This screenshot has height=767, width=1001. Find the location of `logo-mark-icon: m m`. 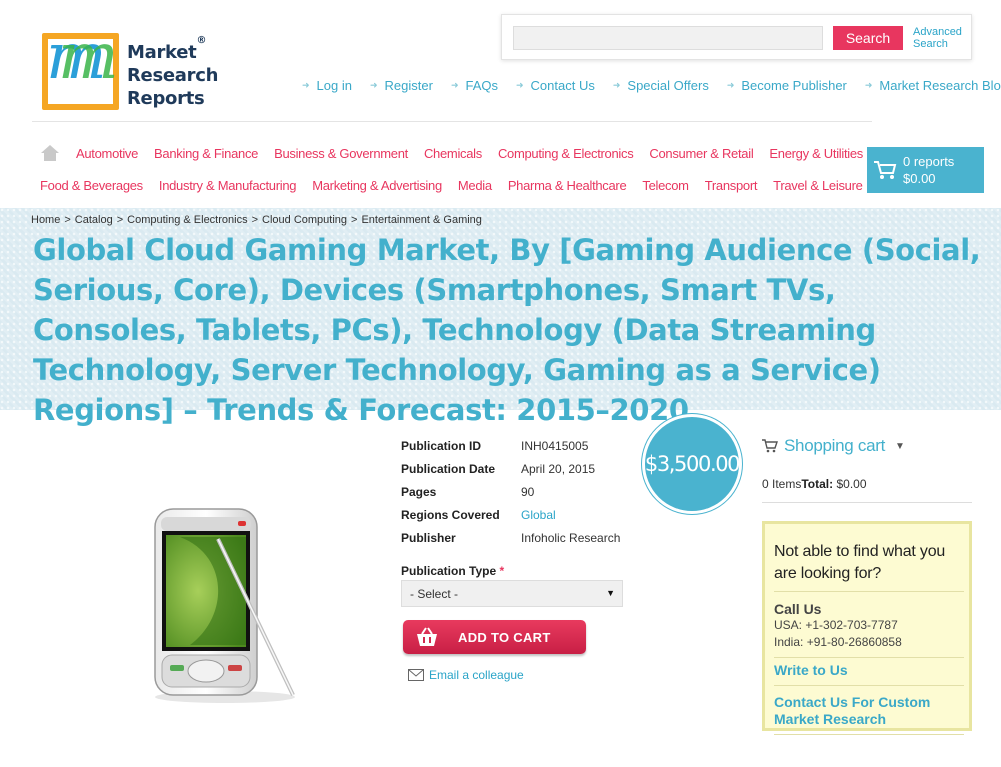

logo-mark-icon: m m is located at coordinates (80, 67).